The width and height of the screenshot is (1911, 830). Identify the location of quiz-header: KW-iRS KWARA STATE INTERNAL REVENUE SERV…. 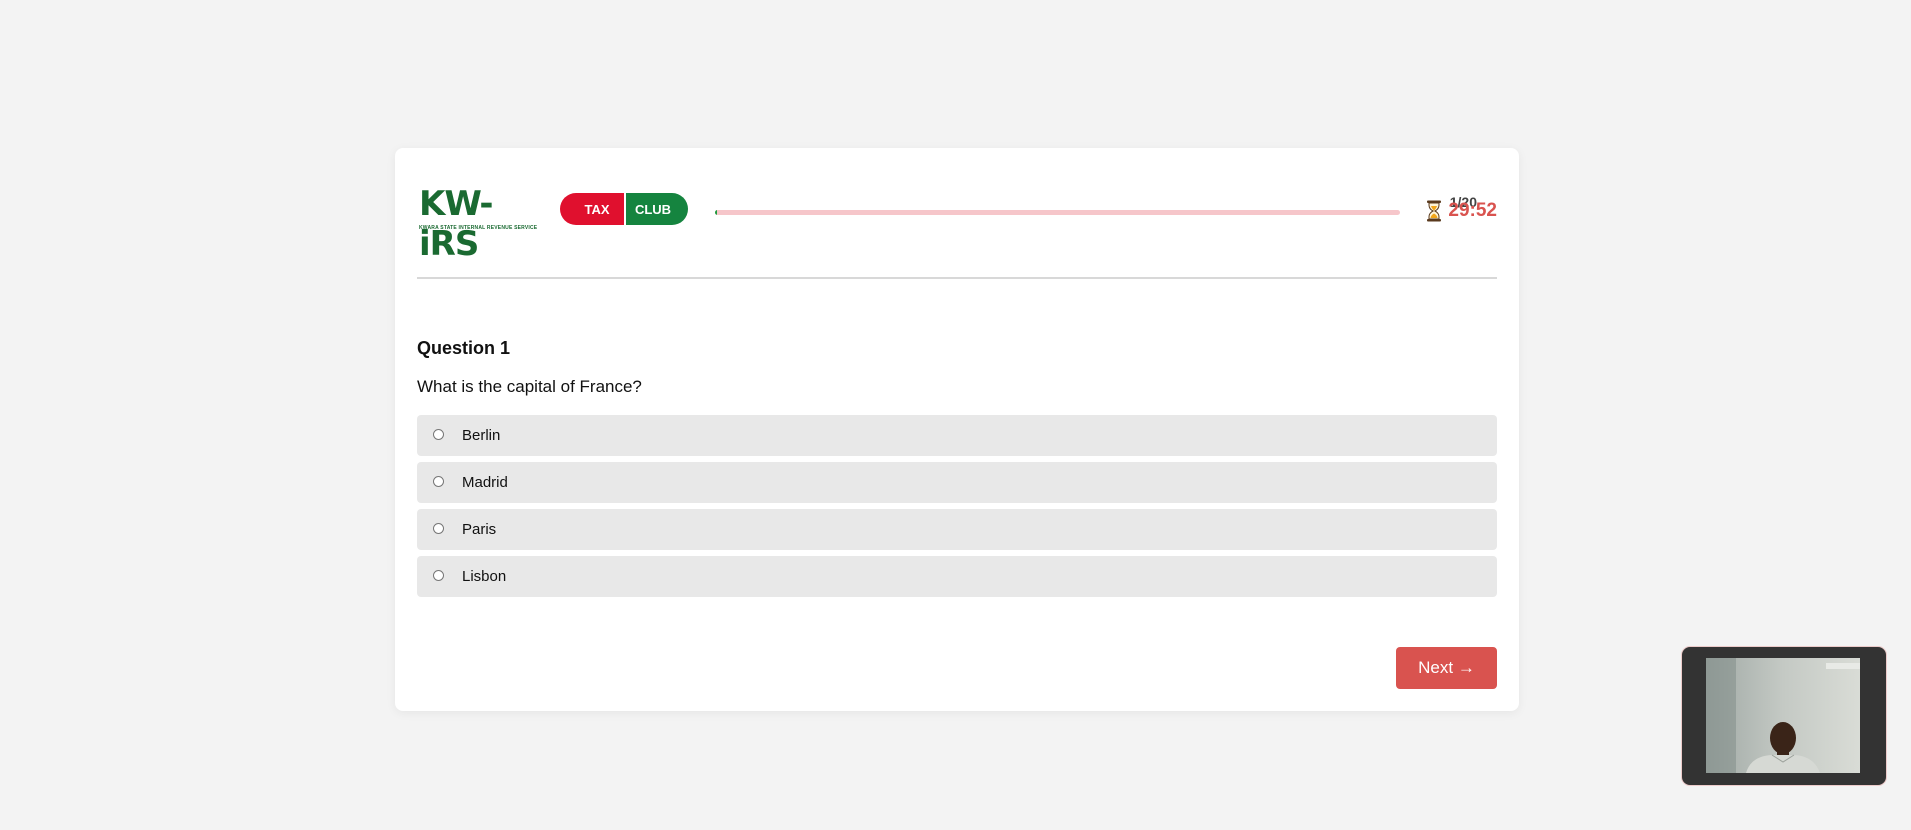
(957, 224).